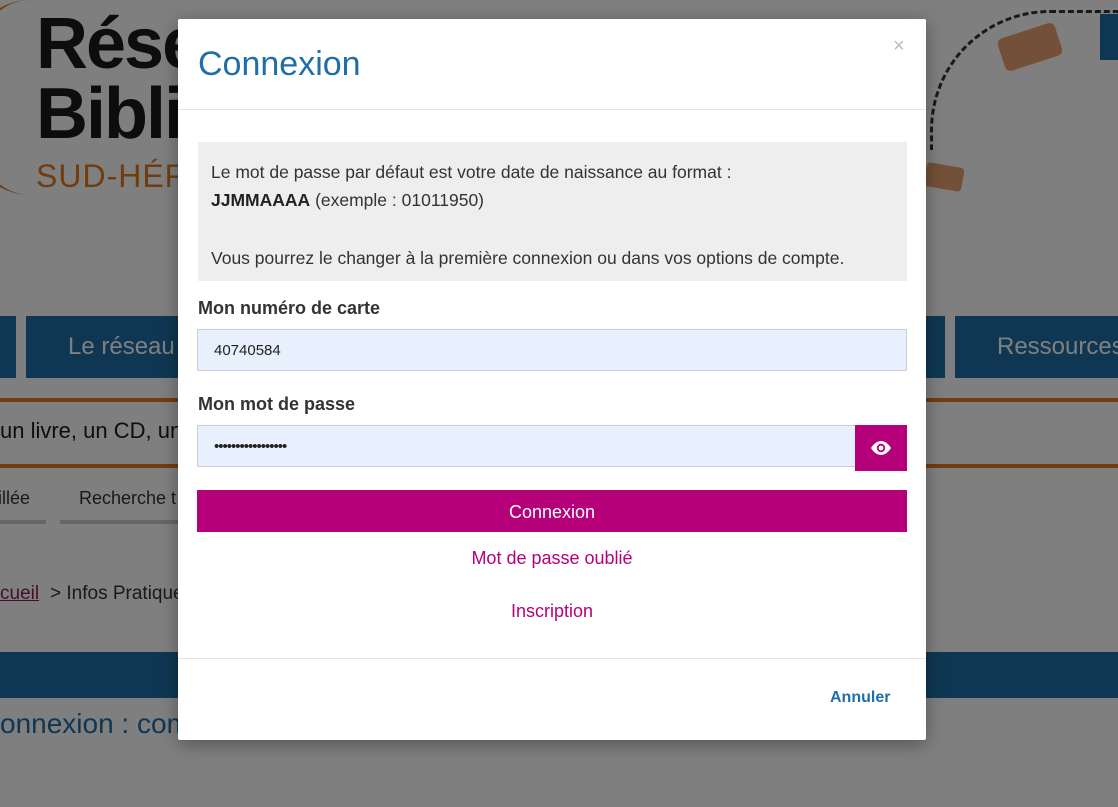  Describe the element at coordinates (552, 350) in the screenshot. I see `card-number-input` at that location.